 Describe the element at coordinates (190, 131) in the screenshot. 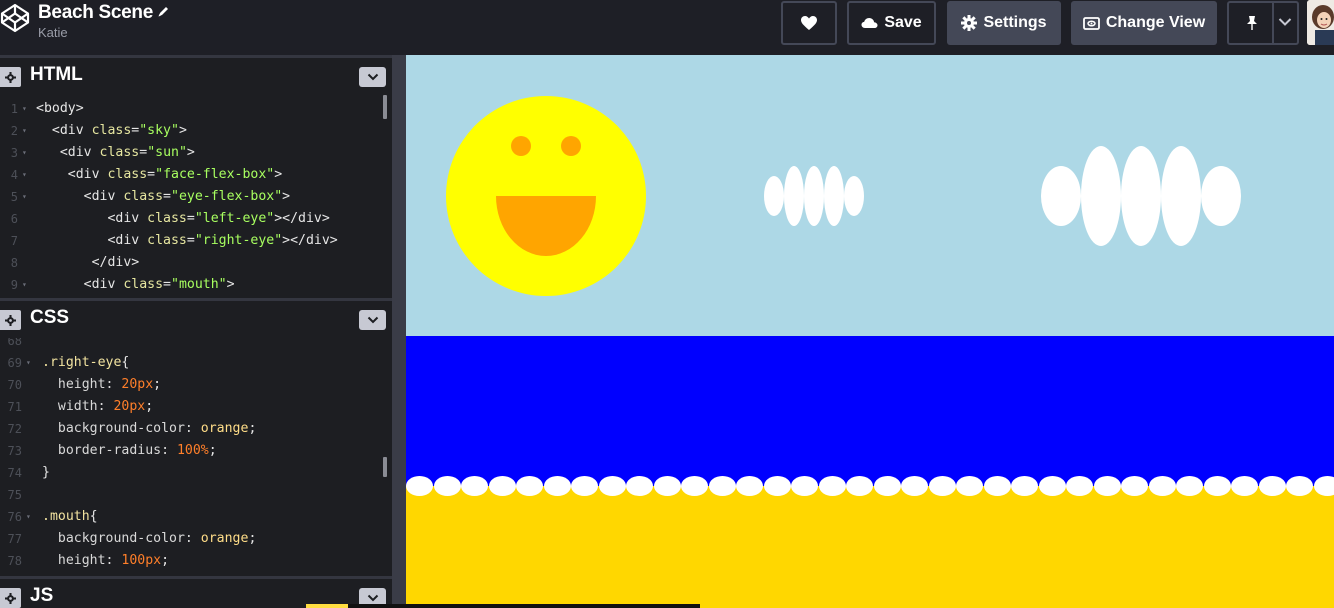

I see `code-line: 2 ▾ <div class="sky">` at that location.